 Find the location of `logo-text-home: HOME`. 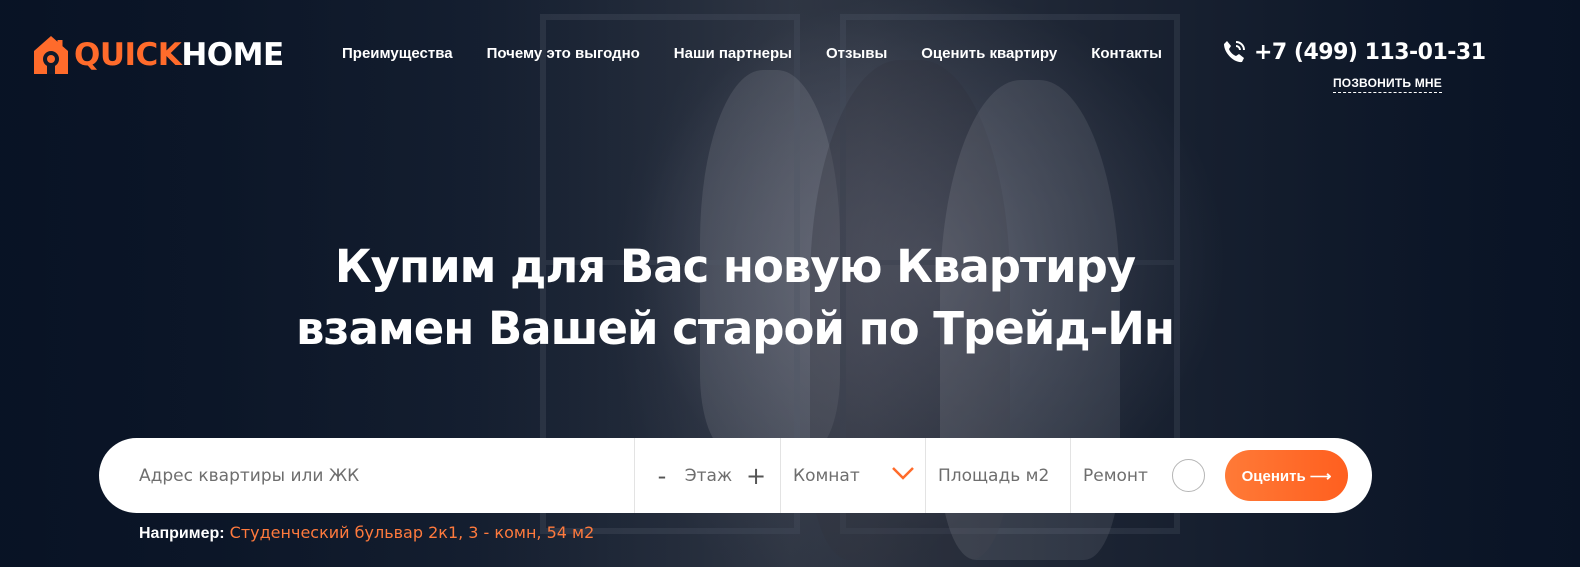

logo-text-home: HOME is located at coordinates (232, 55).